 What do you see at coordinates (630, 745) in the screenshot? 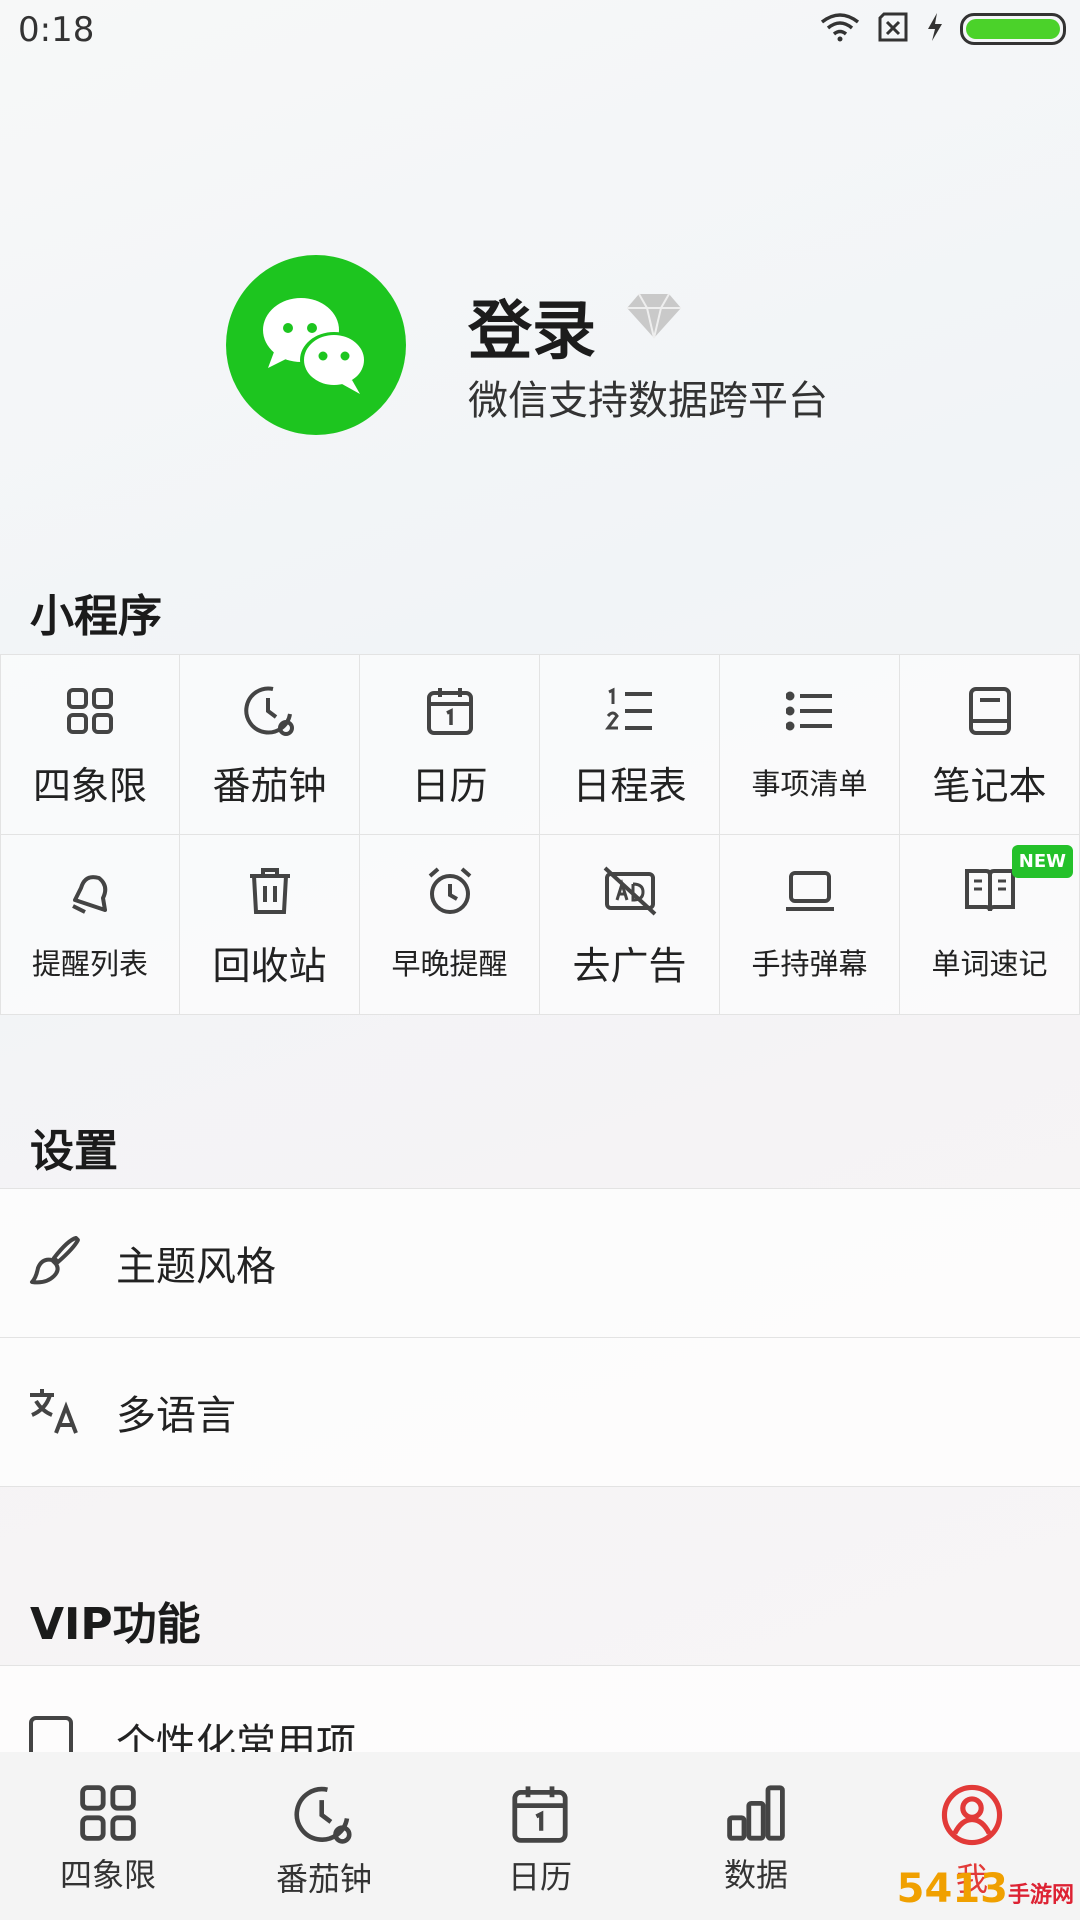
I see `mini-program-schedule: 日程表` at bounding box center [630, 745].